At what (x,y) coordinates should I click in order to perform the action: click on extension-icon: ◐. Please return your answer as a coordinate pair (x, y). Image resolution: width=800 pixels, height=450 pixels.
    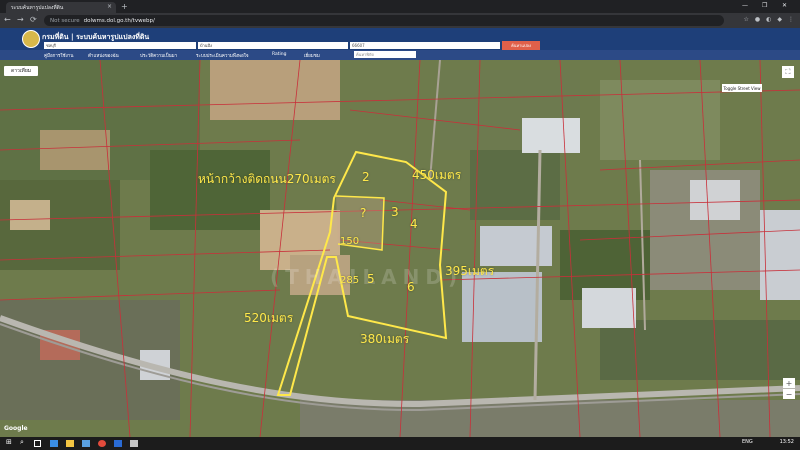
    Looking at the image, I should click on (768, 19).